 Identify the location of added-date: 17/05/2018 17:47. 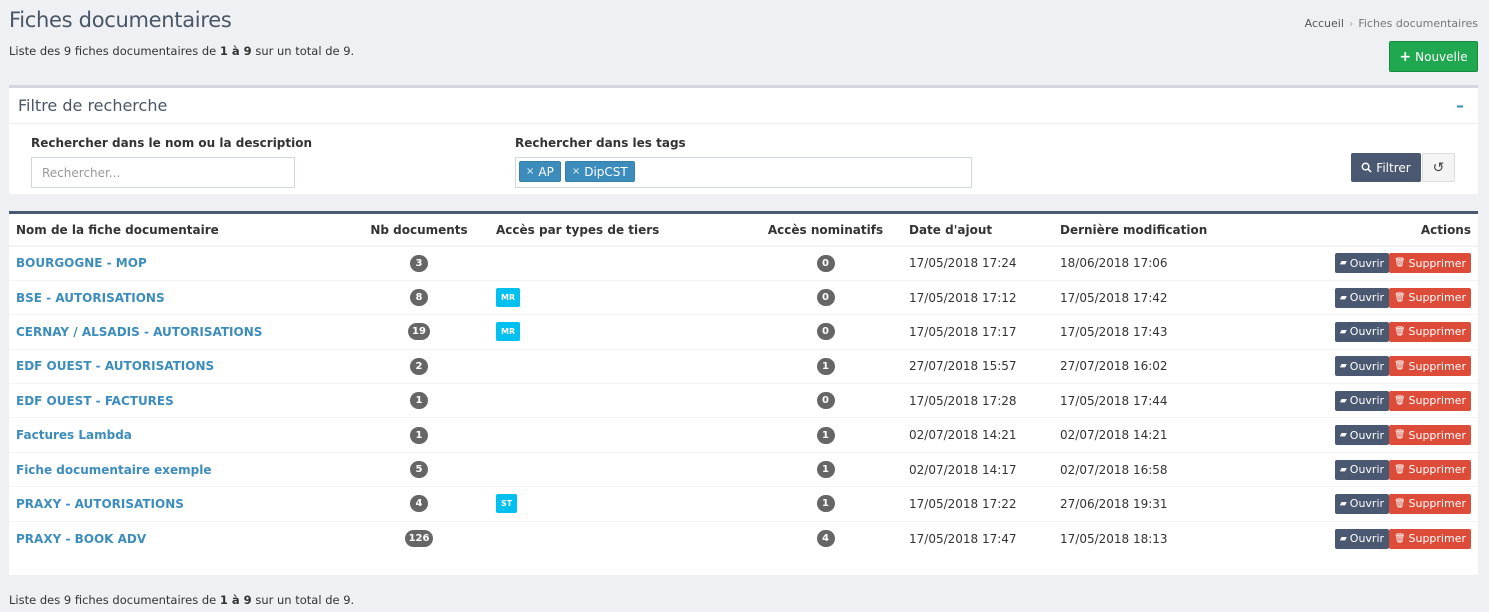
(977, 538).